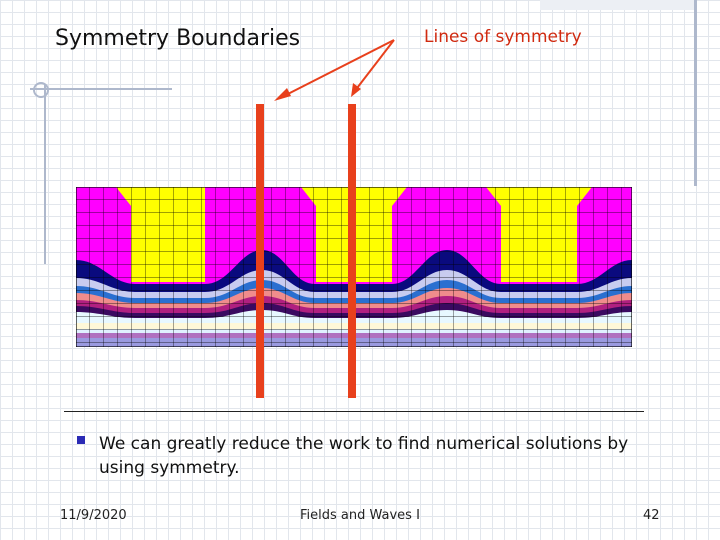  I want to click on footer-date: 11/9/2020, so click(93, 515).